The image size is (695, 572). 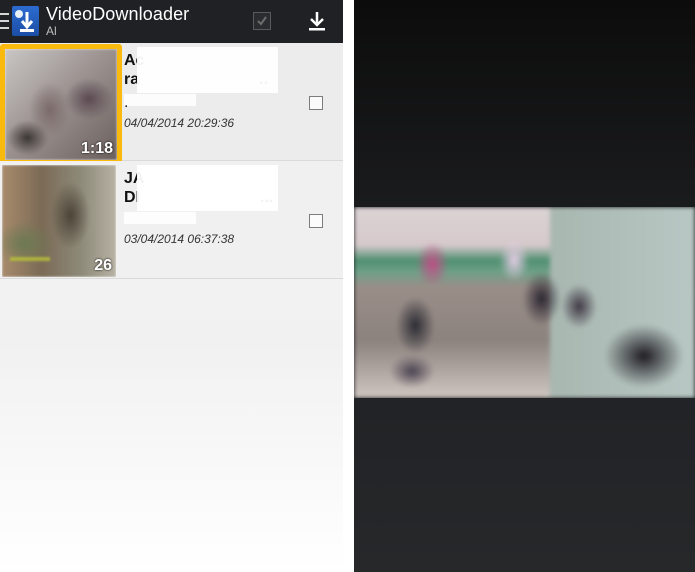 What do you see at coordinates (348, 286) in the screenshot?
I see `panel-divider` at bounding box center [348, 286].